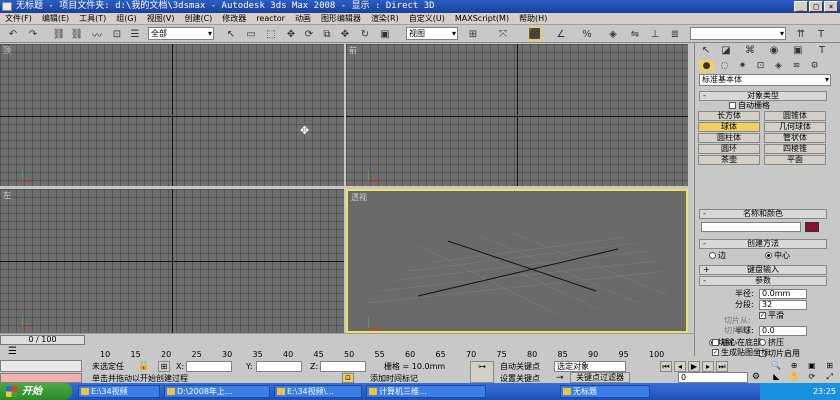 The height and width of the screenshot is (400, 840). I want to click on motion-tab-icon: ◉, so click(774, 51).